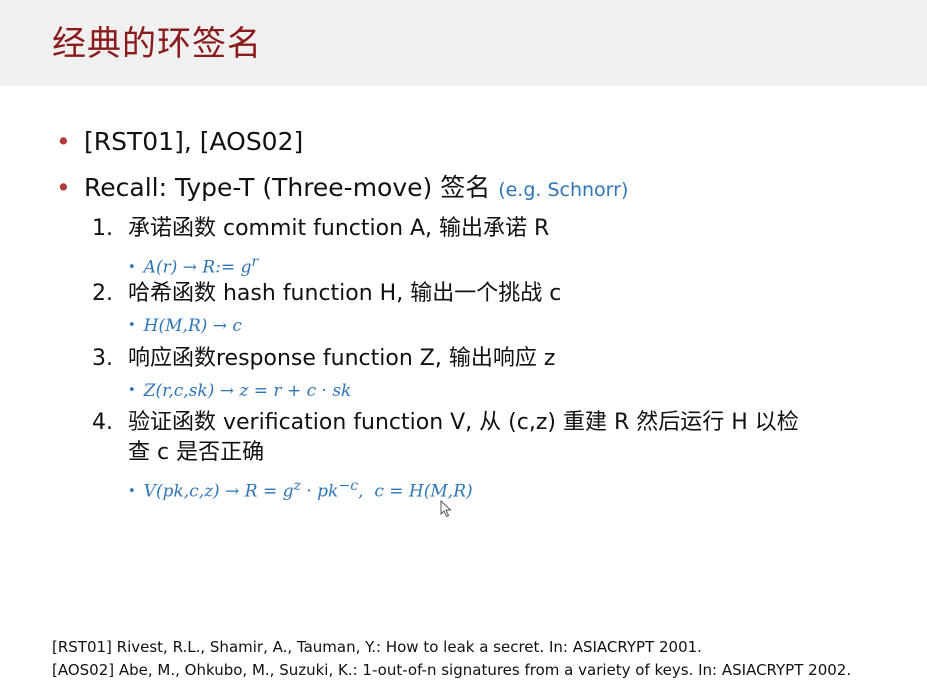 This screenshot has height=686, width=927. I want to click on step-text: 承诺函数 commit function A, 输出承诺 R, so click(339, 228).